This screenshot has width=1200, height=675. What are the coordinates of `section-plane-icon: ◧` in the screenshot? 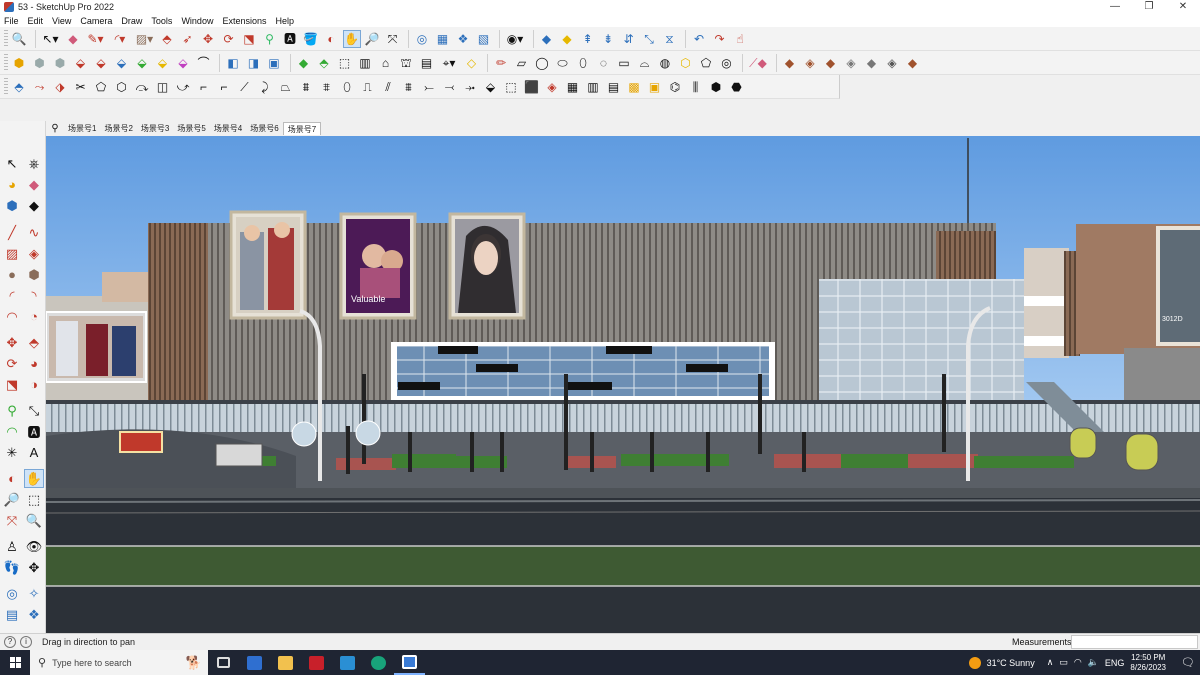 It's located at (233, 63).